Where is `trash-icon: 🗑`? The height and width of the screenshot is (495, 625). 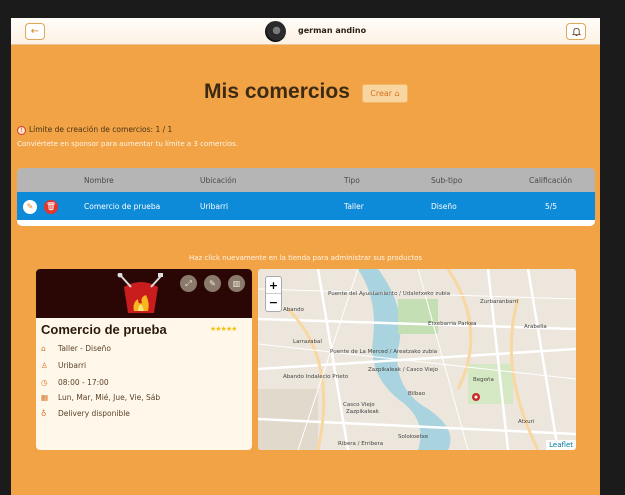 trash-icon: 🗑 is located at coordinates (51, 206).